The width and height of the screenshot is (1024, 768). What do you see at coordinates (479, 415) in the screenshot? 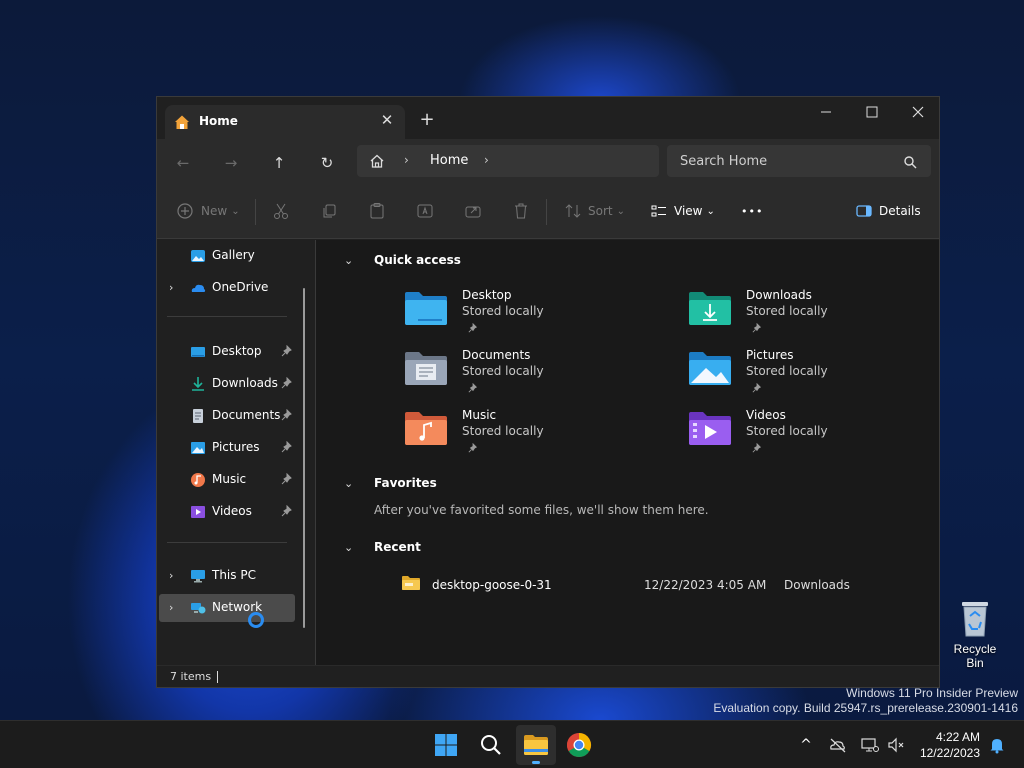
I see `folder-name: Music` at bounding box center [479, 415].